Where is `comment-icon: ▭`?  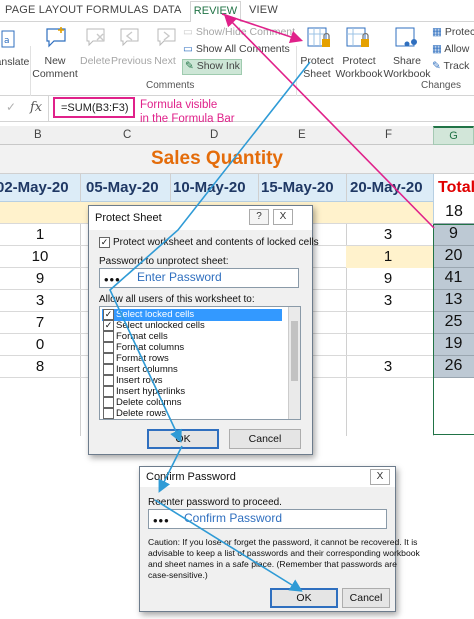 comment-icon: ▭ is located at coordinates (189, 32).